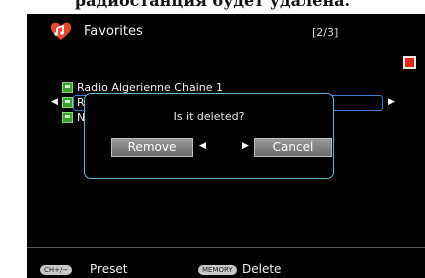 This screenshot has width=425, height=278. Describe the element at coordinates (226, 262) in the screenshot. I see `footer: CH+/− Preset MEMORY Delete` at that location.